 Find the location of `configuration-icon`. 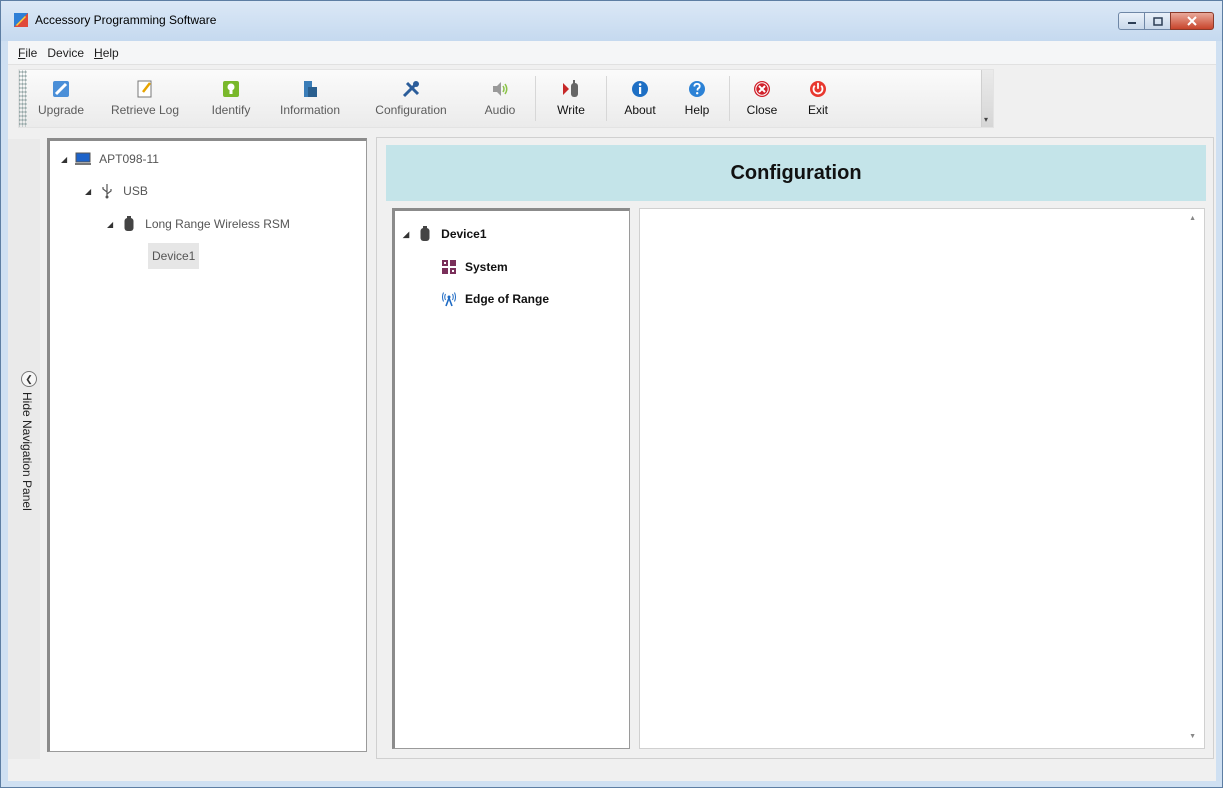

configuration-icon is located at coordinates (411, 89).